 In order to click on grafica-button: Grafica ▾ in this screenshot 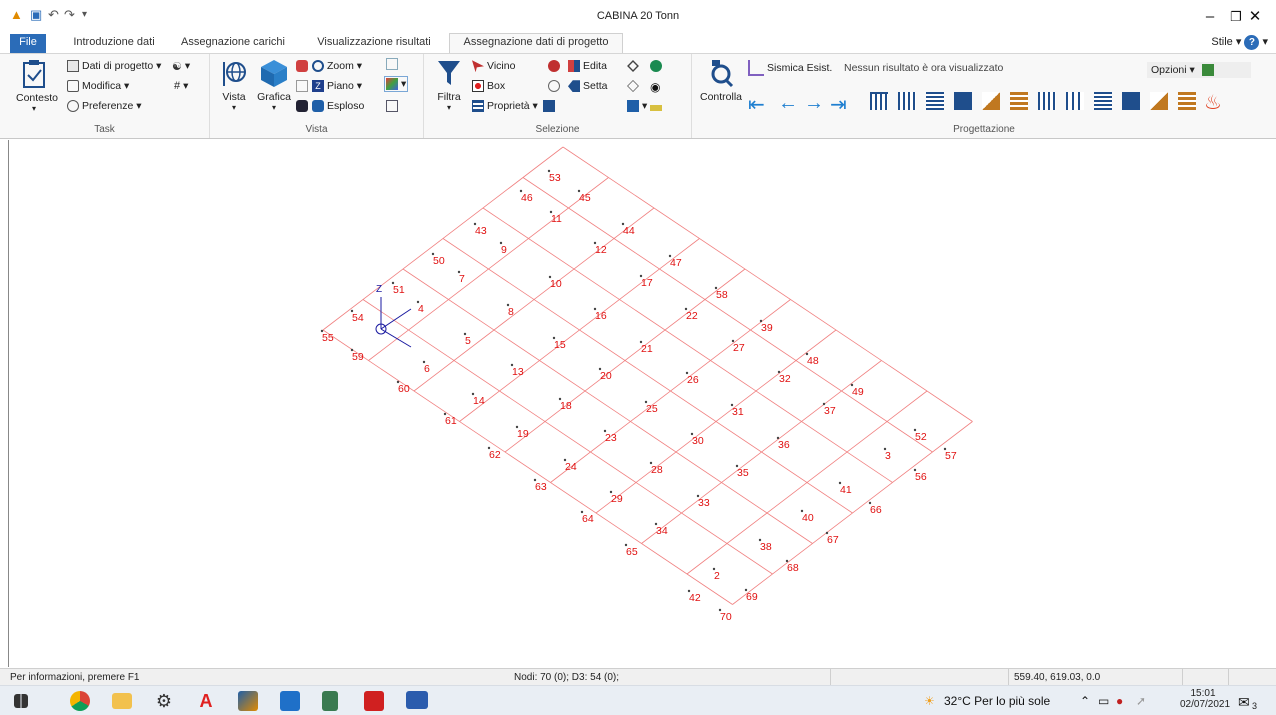, I will do `click(274, 85)`.